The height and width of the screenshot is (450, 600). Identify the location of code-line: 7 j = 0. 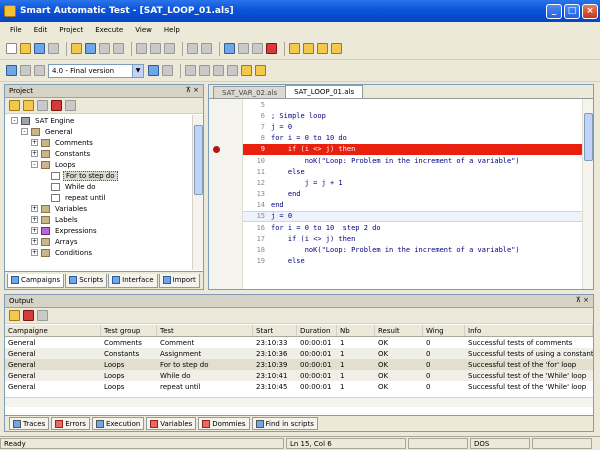
(413, 126).